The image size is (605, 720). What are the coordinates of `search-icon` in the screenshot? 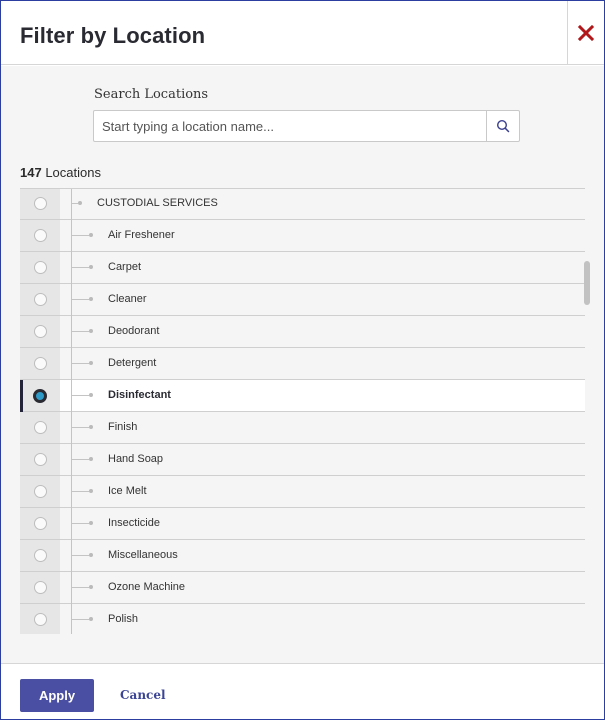 It's located at (503, 126).